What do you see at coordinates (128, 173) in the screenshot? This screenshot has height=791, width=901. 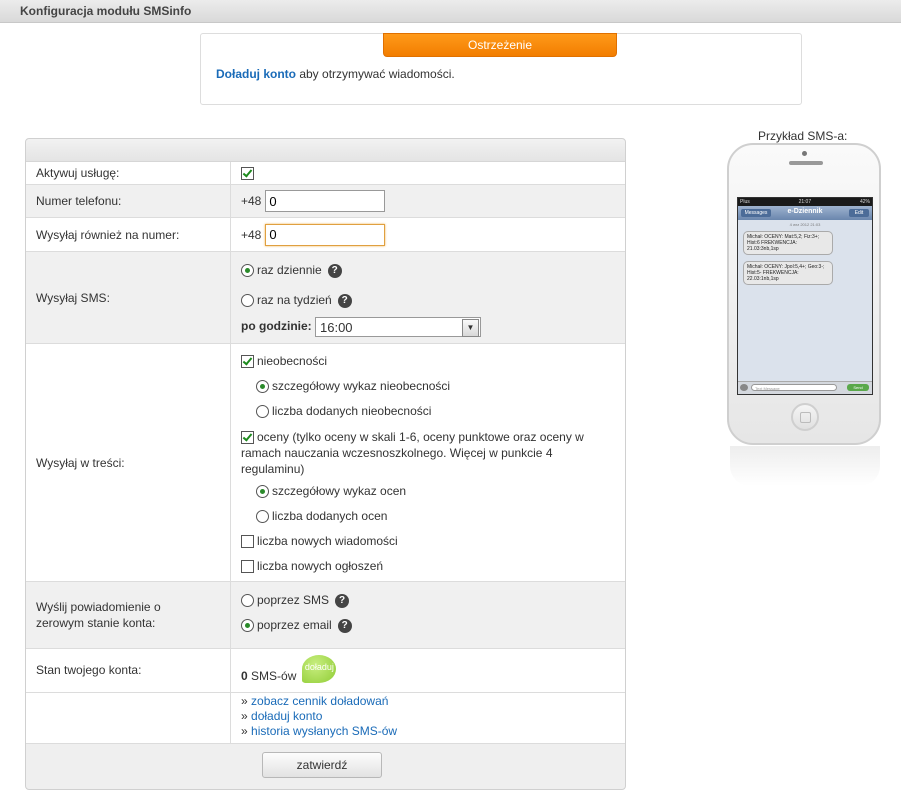 I see `activate-label: Aktywuj usługę:` at bounding box center [128, 173].